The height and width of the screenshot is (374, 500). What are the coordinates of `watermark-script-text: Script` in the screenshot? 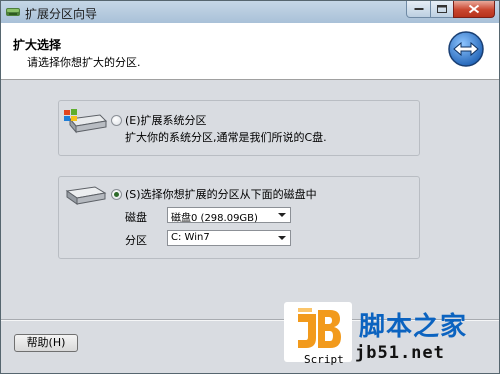 It's located at (324, 359).